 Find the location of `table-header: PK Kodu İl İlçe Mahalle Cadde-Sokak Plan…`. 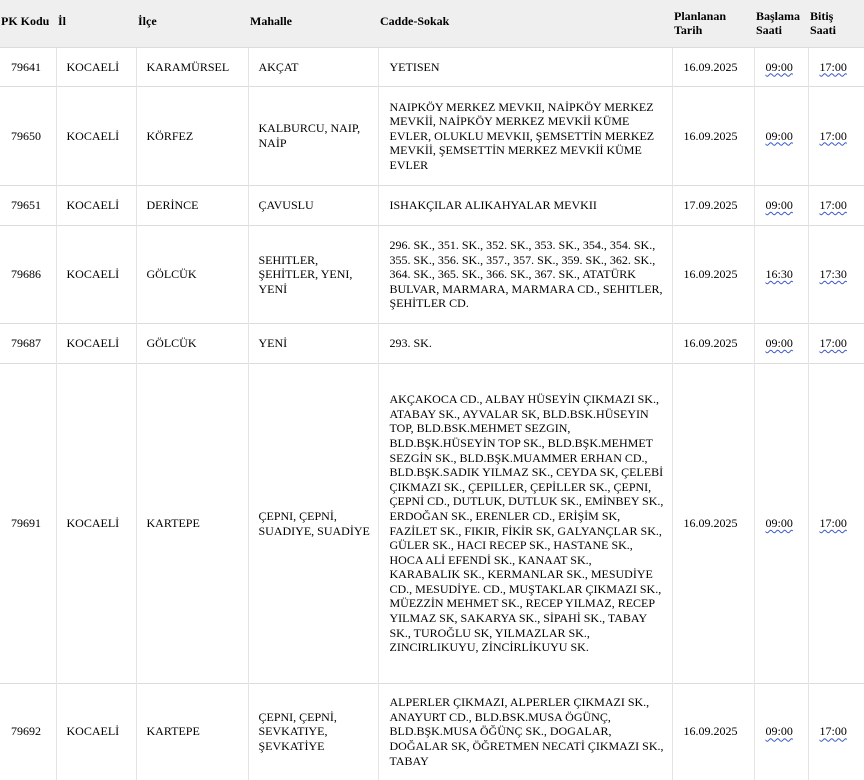

table-header: PK Kodu İl İlçe Mahalle Cadde-Sokak Plan… is located at coordinates (432, 24).